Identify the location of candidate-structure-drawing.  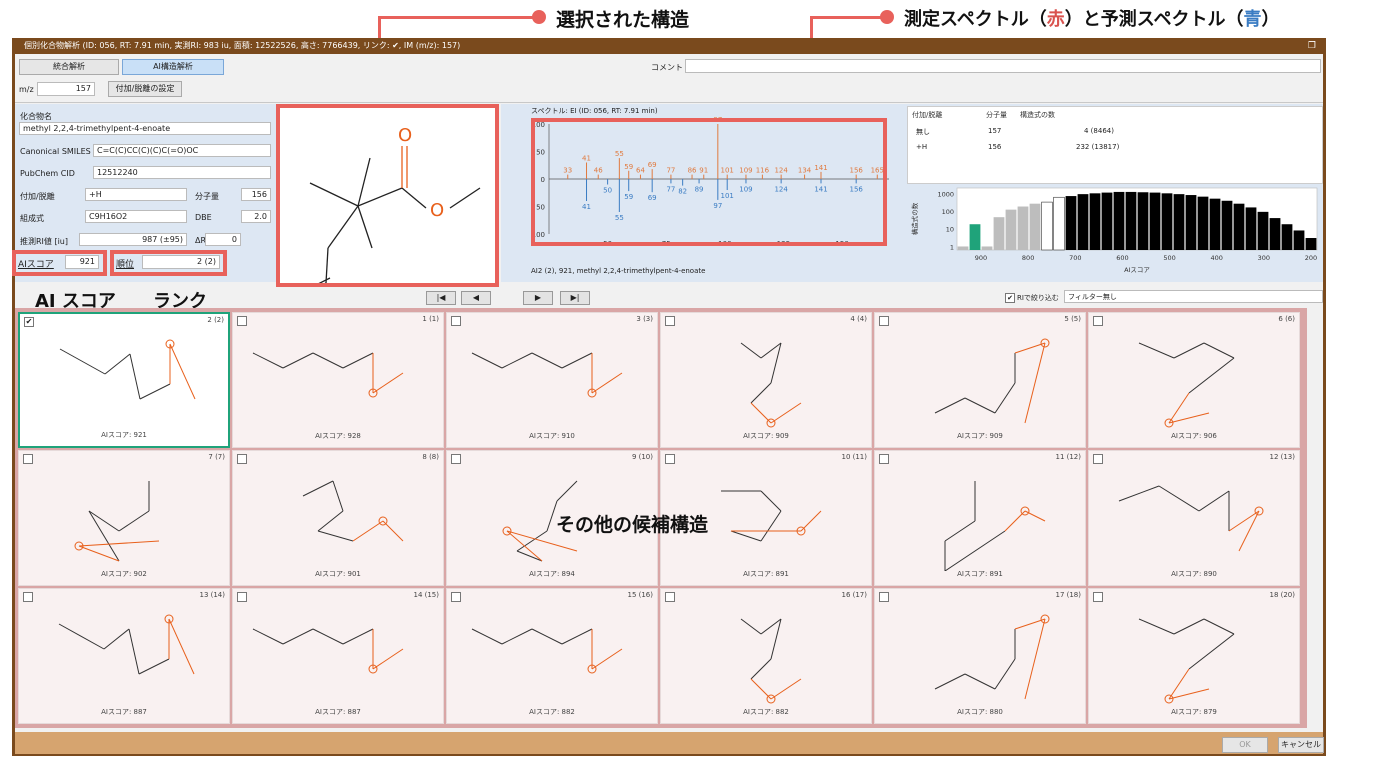
(1186, 385).